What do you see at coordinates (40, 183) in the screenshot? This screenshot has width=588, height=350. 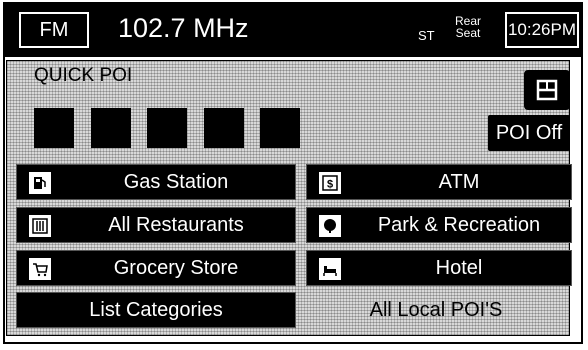 I see `gas-pump-icon` at bounding box center [40, 183].